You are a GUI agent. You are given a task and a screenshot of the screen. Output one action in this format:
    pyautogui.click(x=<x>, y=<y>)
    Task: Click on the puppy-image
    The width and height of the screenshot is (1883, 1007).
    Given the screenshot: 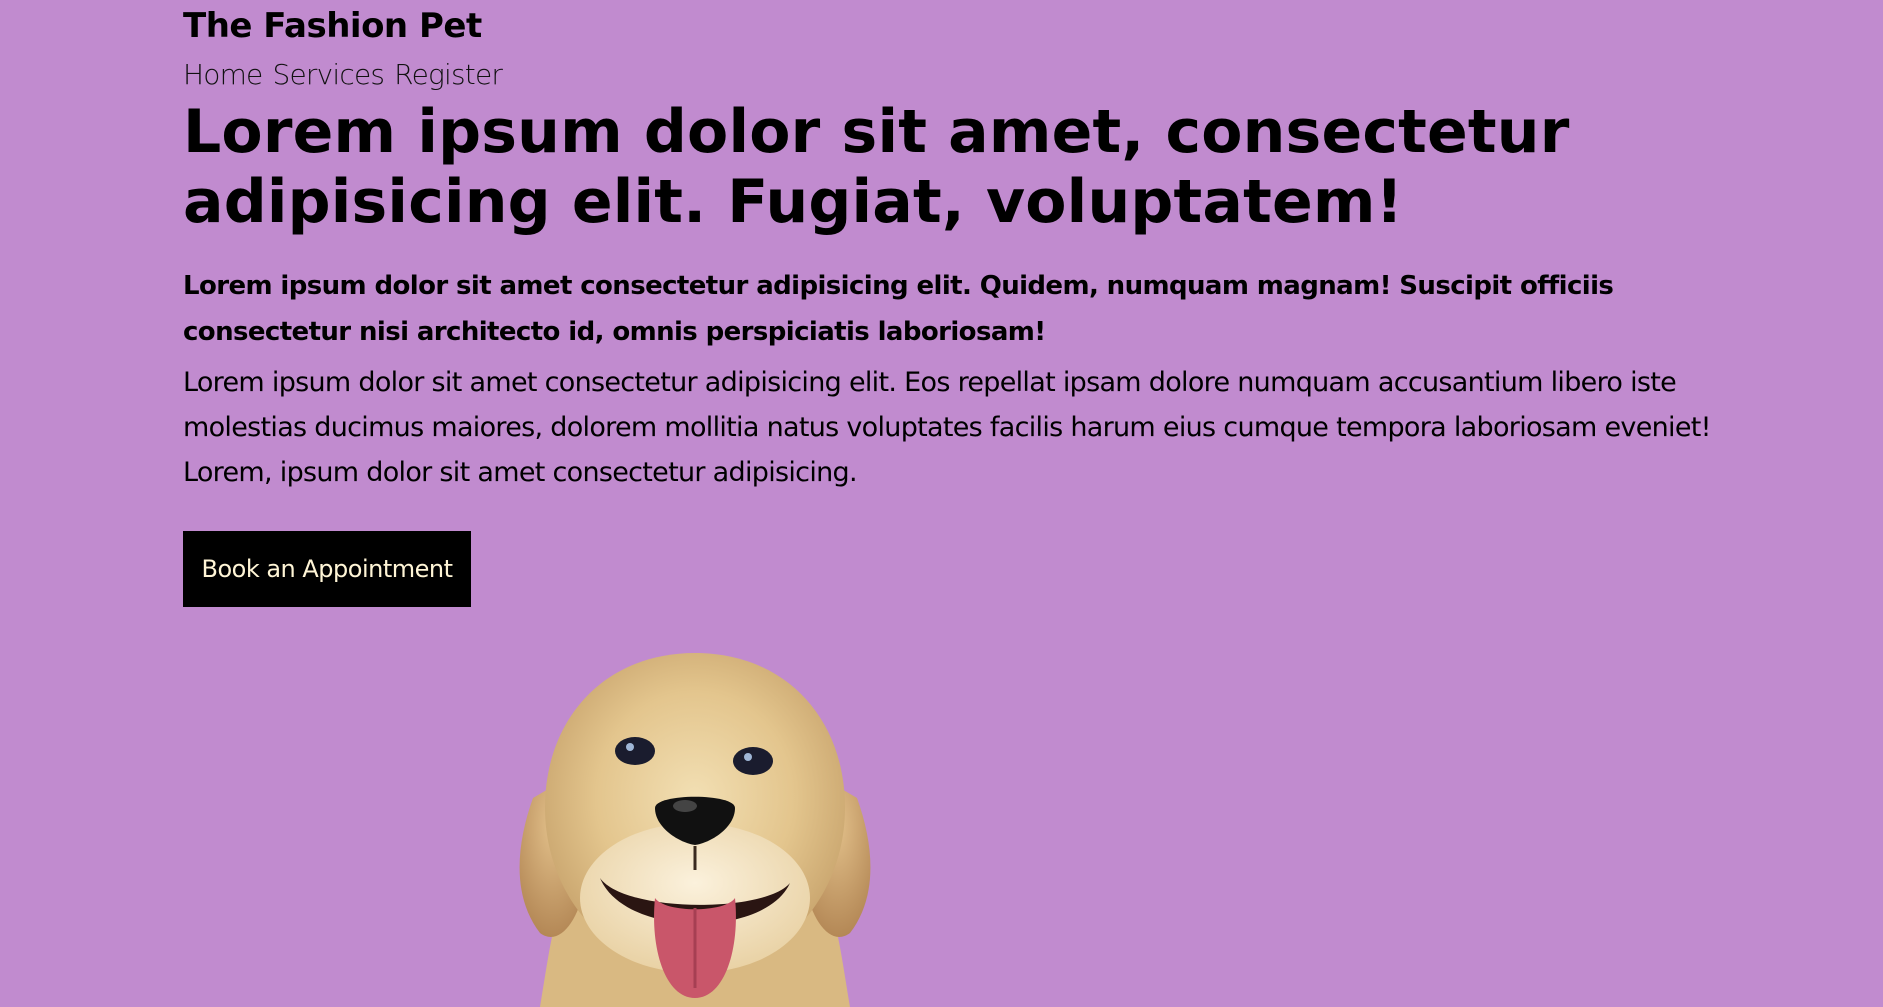 What is the action you would take?
    pyautogui.click(x=695, y=830)
    